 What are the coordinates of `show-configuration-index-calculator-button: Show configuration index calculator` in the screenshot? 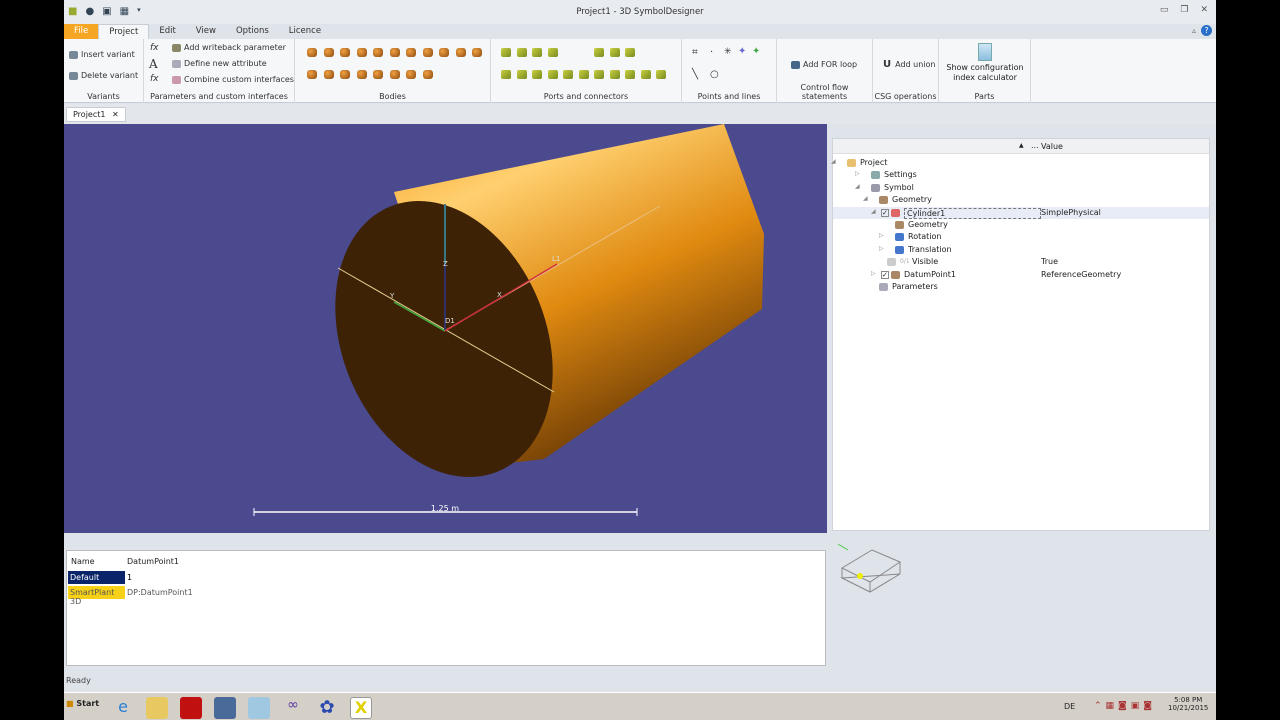 It's located at (985, 63).